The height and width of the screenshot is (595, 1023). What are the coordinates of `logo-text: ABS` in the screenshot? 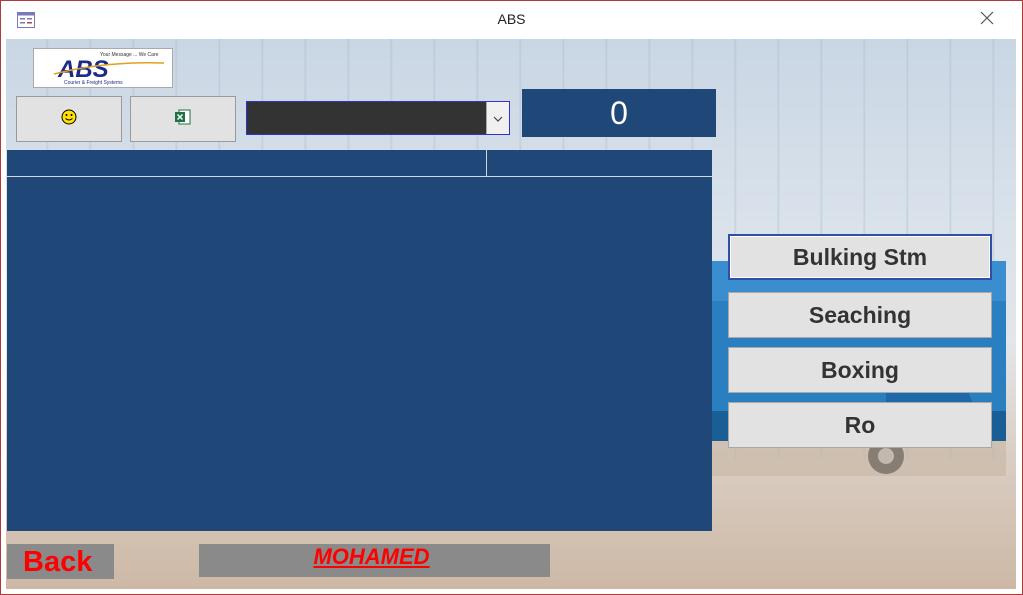 It's located at (83, 69).